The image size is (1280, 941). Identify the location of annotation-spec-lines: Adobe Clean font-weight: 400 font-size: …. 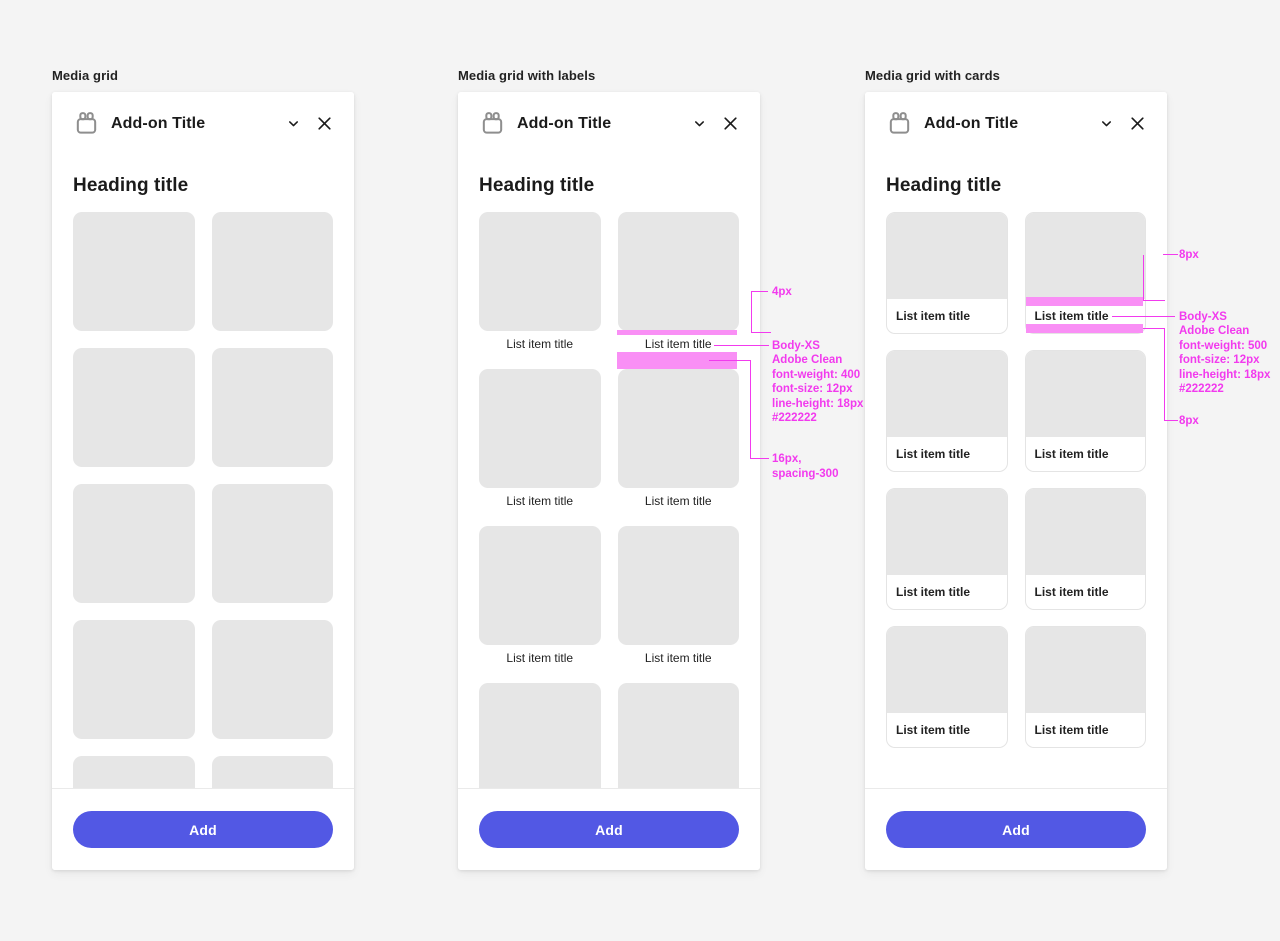
(818, 389).